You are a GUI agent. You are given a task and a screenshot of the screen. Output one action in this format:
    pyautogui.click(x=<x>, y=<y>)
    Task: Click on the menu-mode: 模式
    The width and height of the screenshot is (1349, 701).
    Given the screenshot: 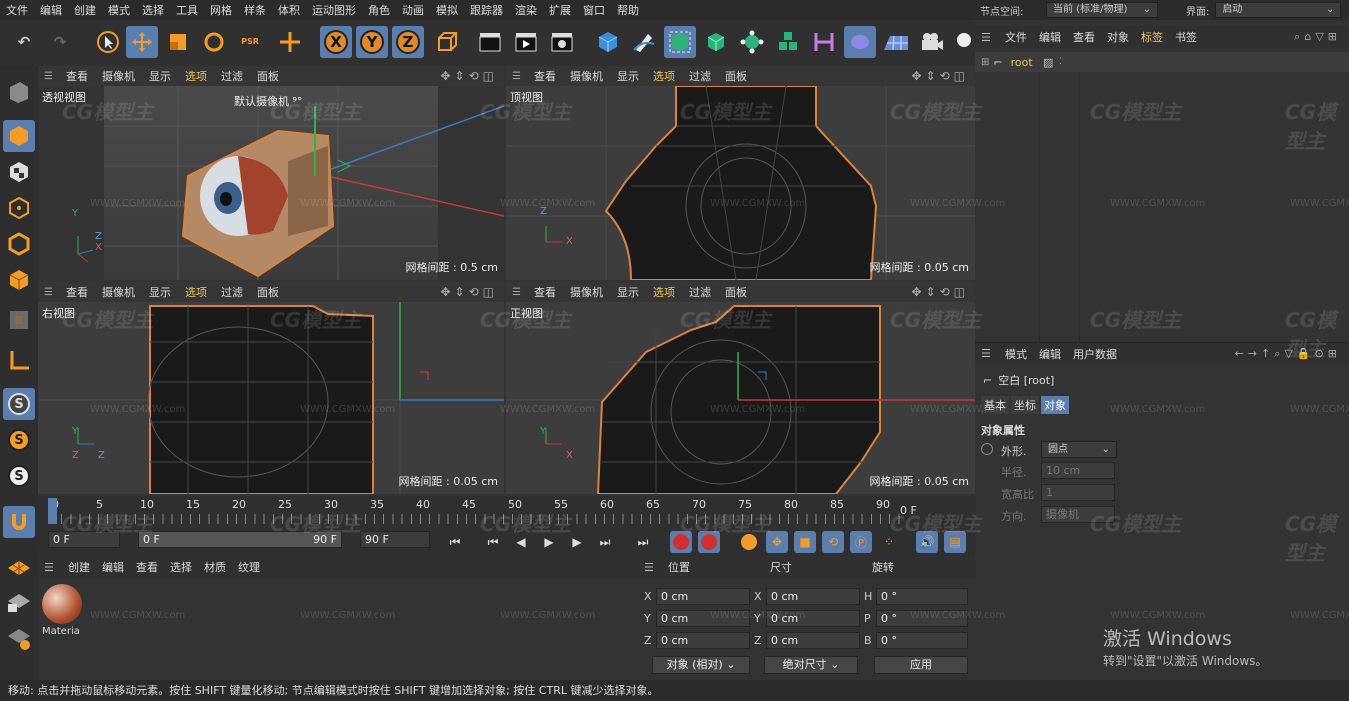 What is the action you would take?
    pyautogui.click(x=119, y=10)
    